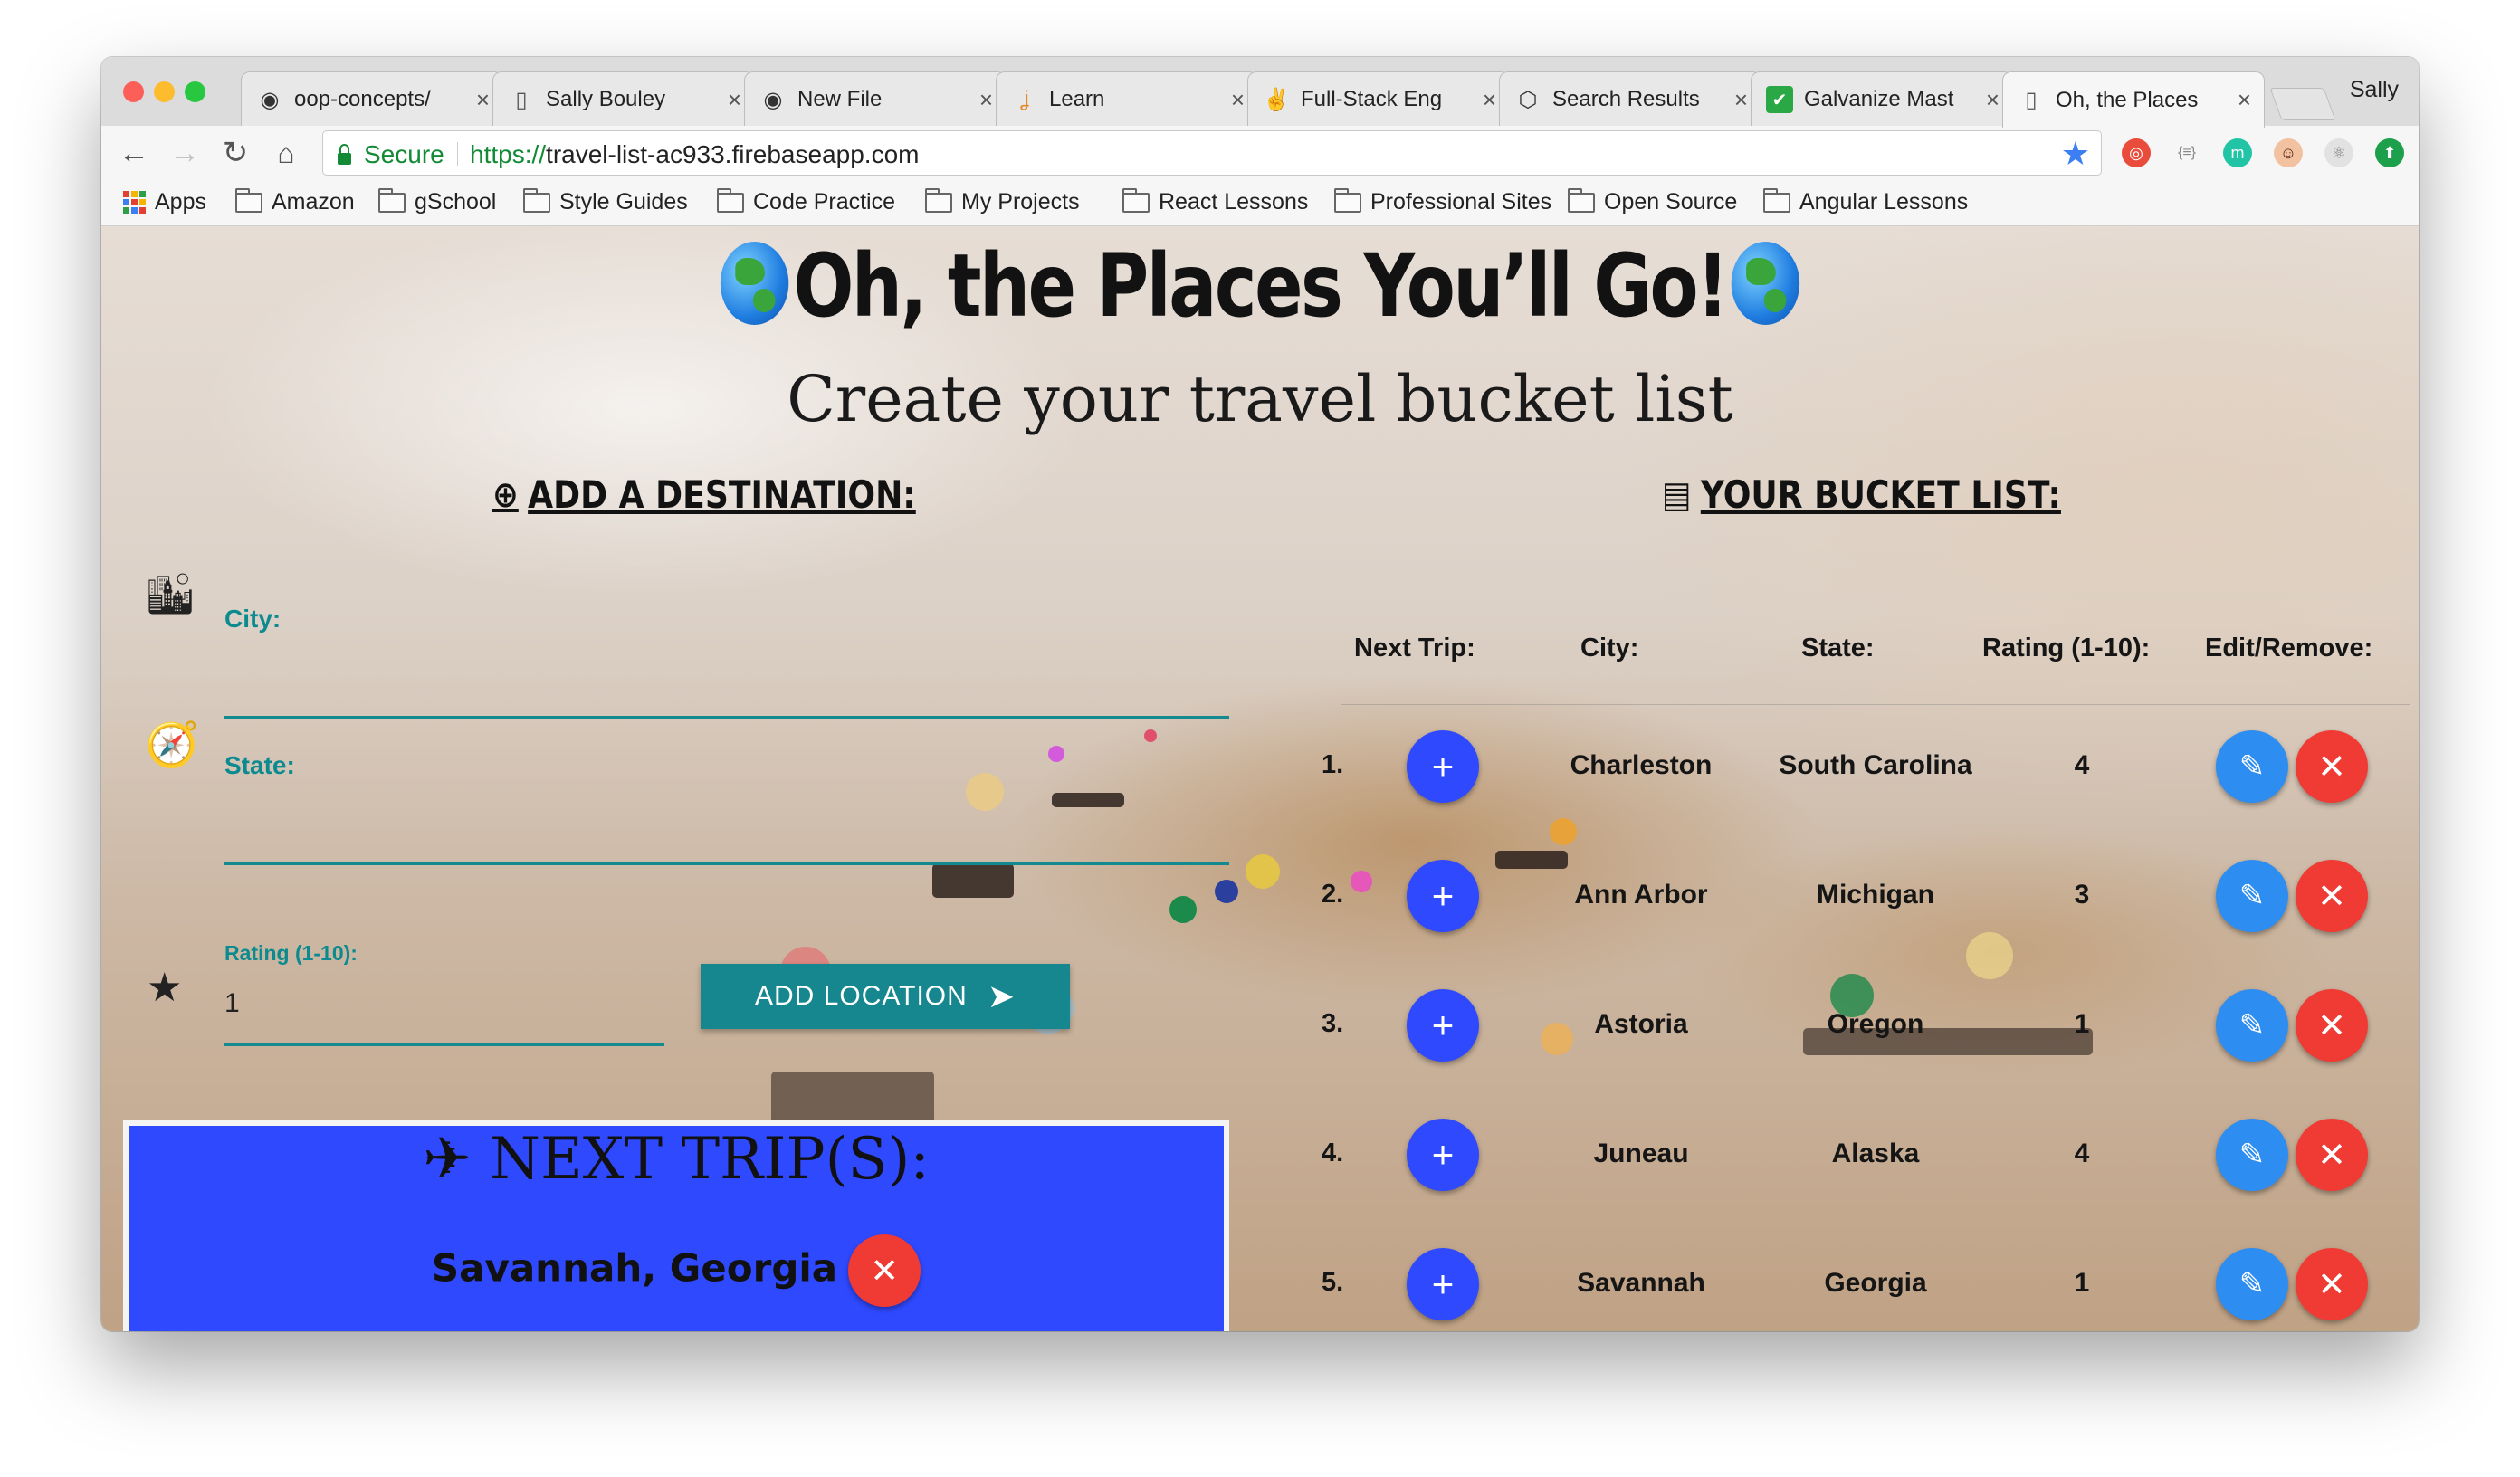 The height and width of the screenshot is (1477, 2520). Describe the element at coordinates (773, 99) in the screenshot. I see `github-icon: ◉` at that location.